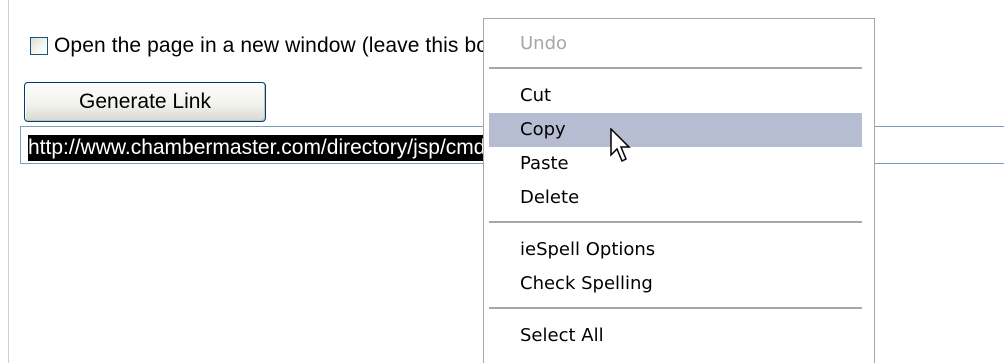 This screenshot has width=1004, height=363. Describe the element at coordinates (620, 145) in the screenshot. I see `arrow-pointer-icon` at that location.